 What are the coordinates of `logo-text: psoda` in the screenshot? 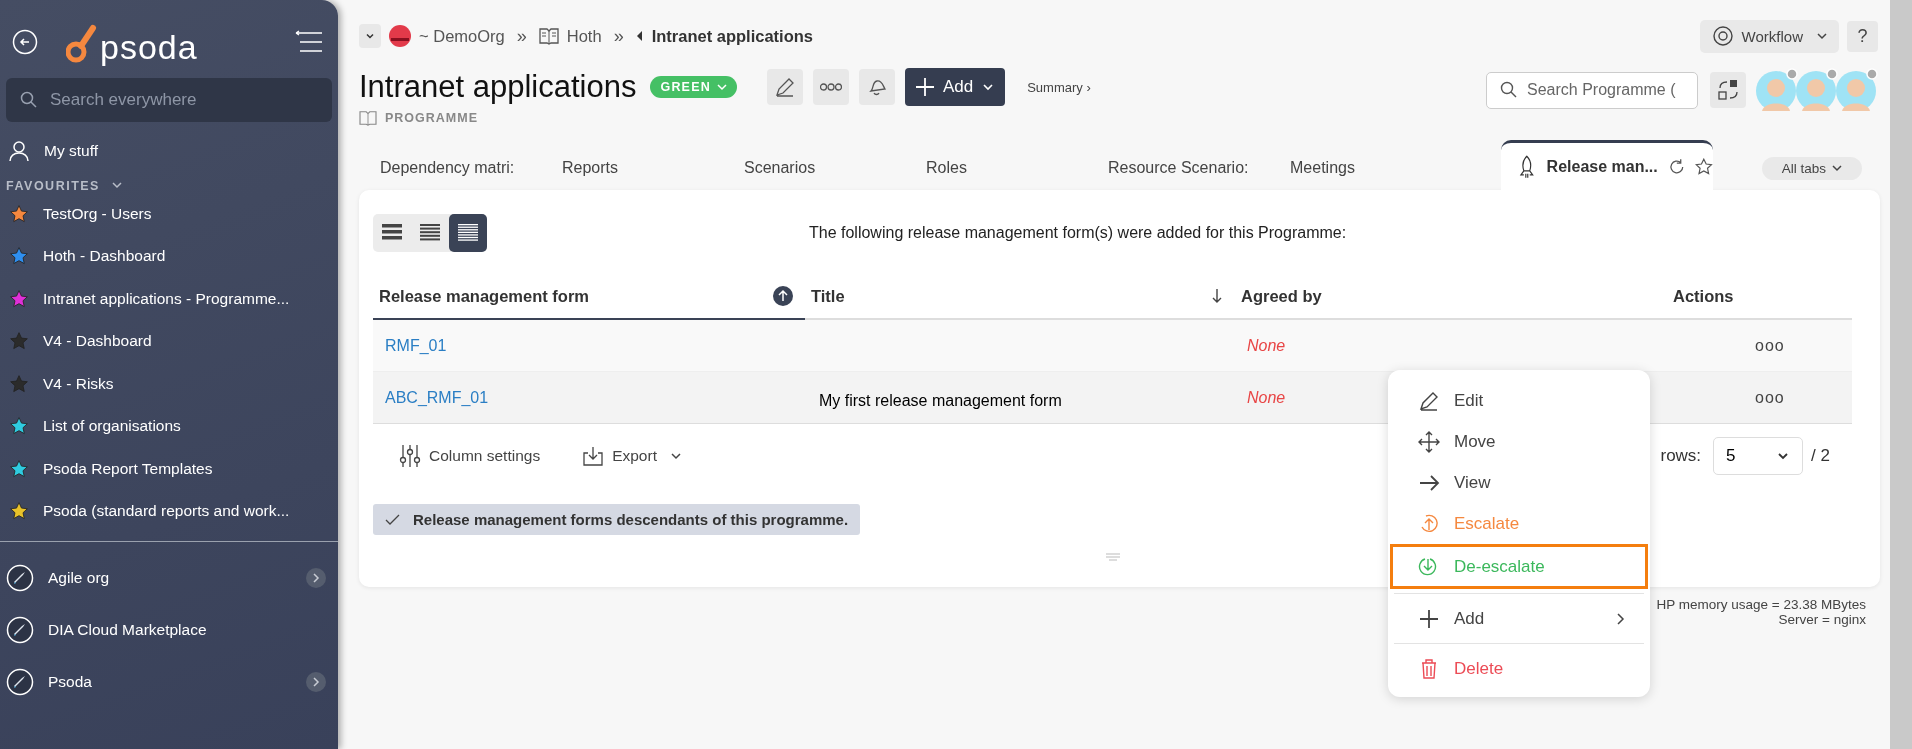 It's located at (149, 47).